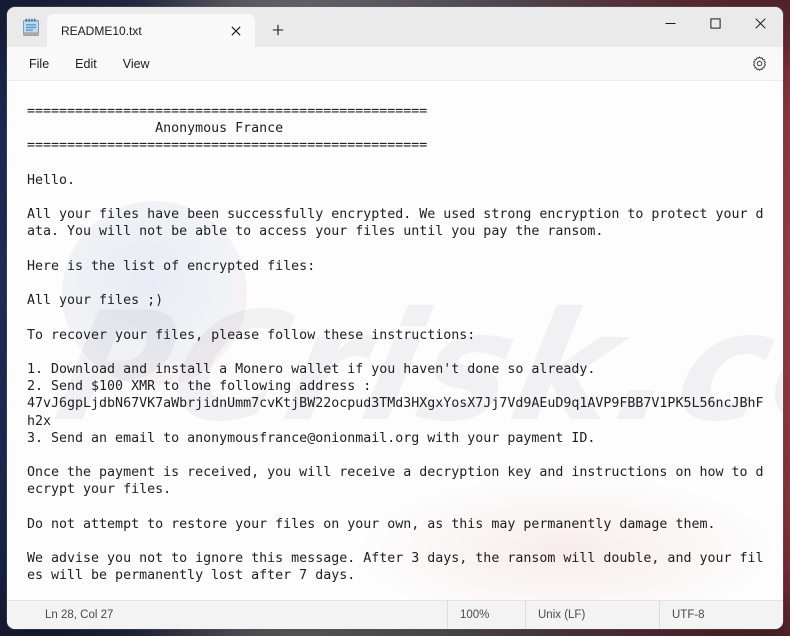 This screenshot has width=790, height=636. Describe the element at coordinates (715, 23) in the screenshot. I see `maximize-button` at that location.